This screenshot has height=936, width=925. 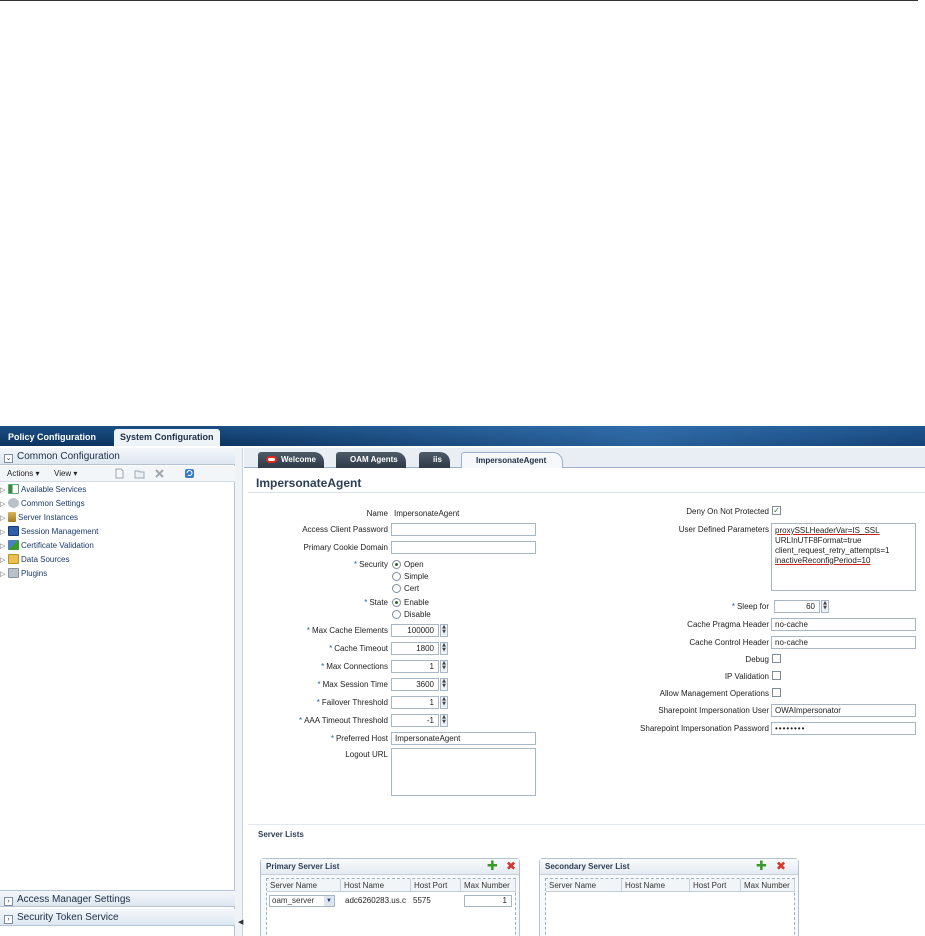 I want to click on delete-icon, so click(x=159, y=473).